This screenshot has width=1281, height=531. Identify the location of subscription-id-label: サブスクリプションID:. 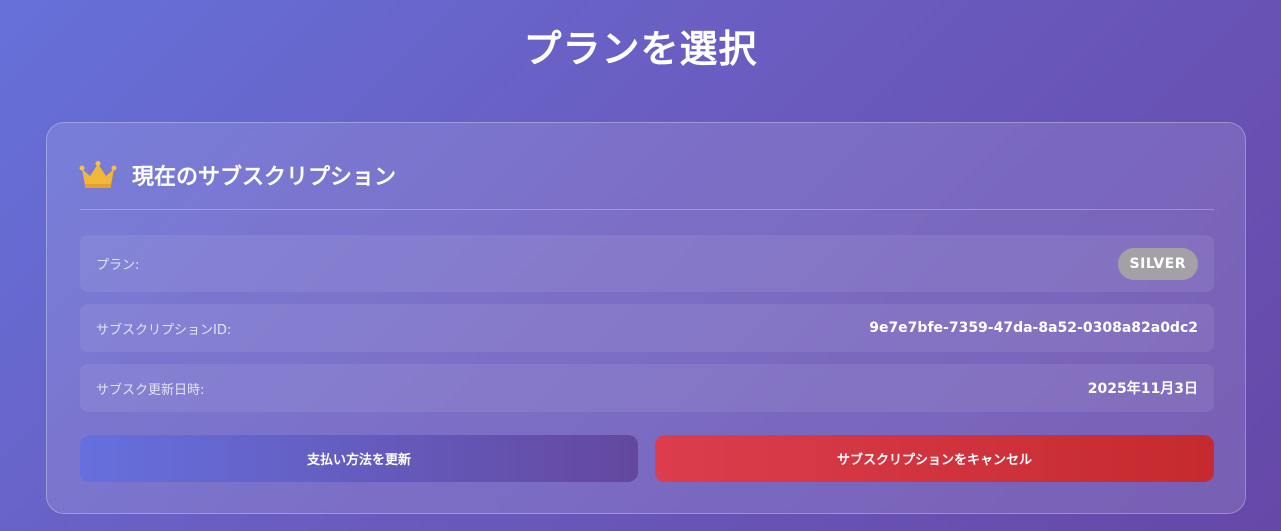
(164, 330).